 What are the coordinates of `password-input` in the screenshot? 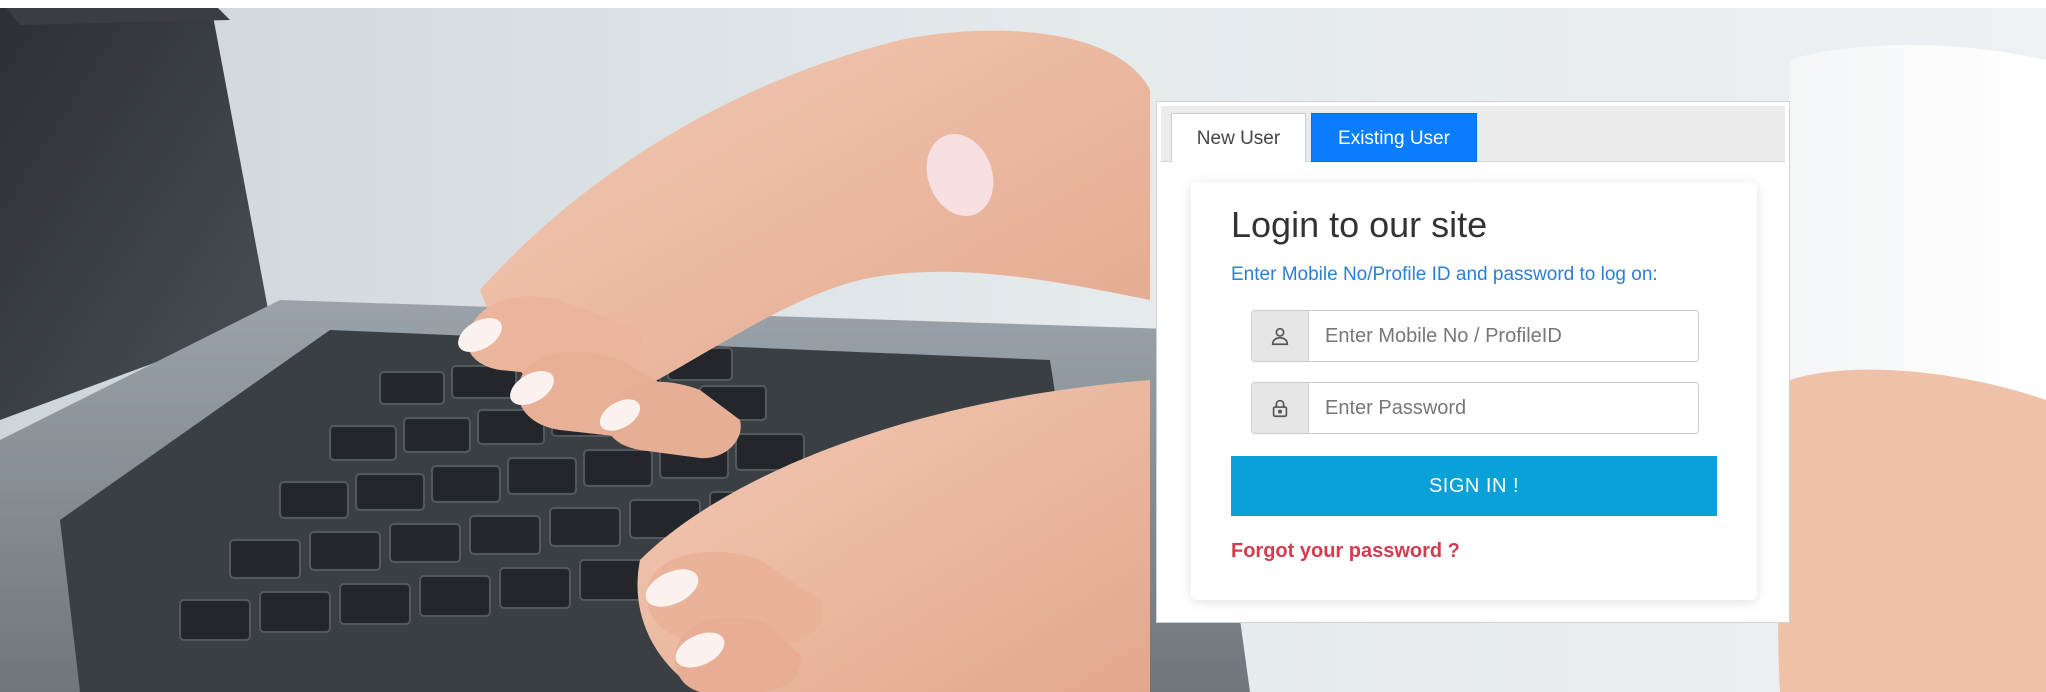 It's located at (1503, 408).